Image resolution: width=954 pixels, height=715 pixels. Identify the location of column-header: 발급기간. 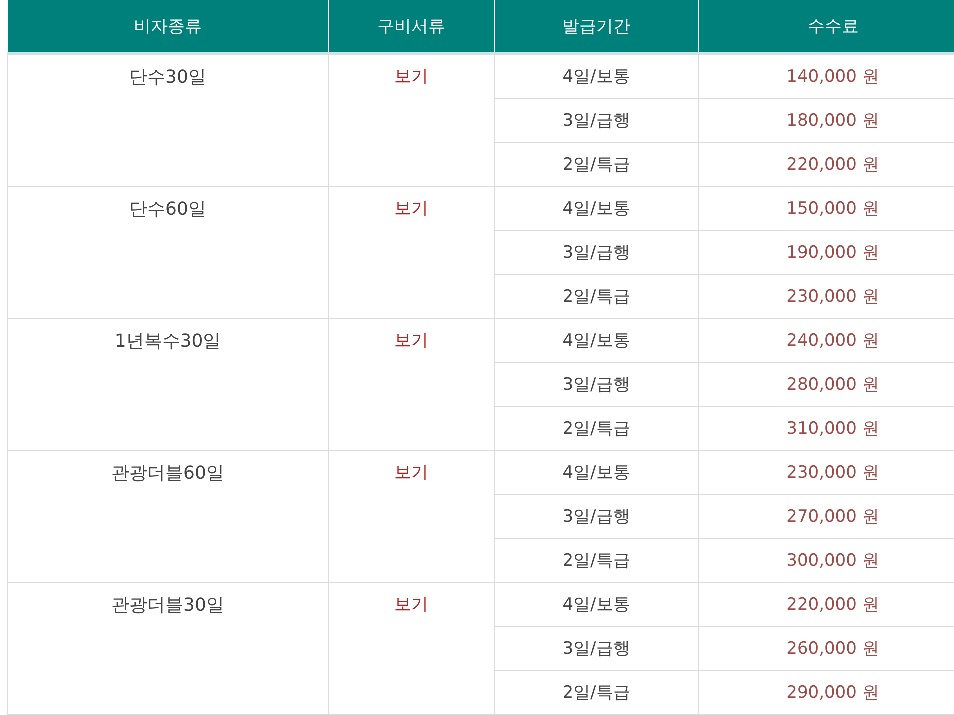
(596, 27).